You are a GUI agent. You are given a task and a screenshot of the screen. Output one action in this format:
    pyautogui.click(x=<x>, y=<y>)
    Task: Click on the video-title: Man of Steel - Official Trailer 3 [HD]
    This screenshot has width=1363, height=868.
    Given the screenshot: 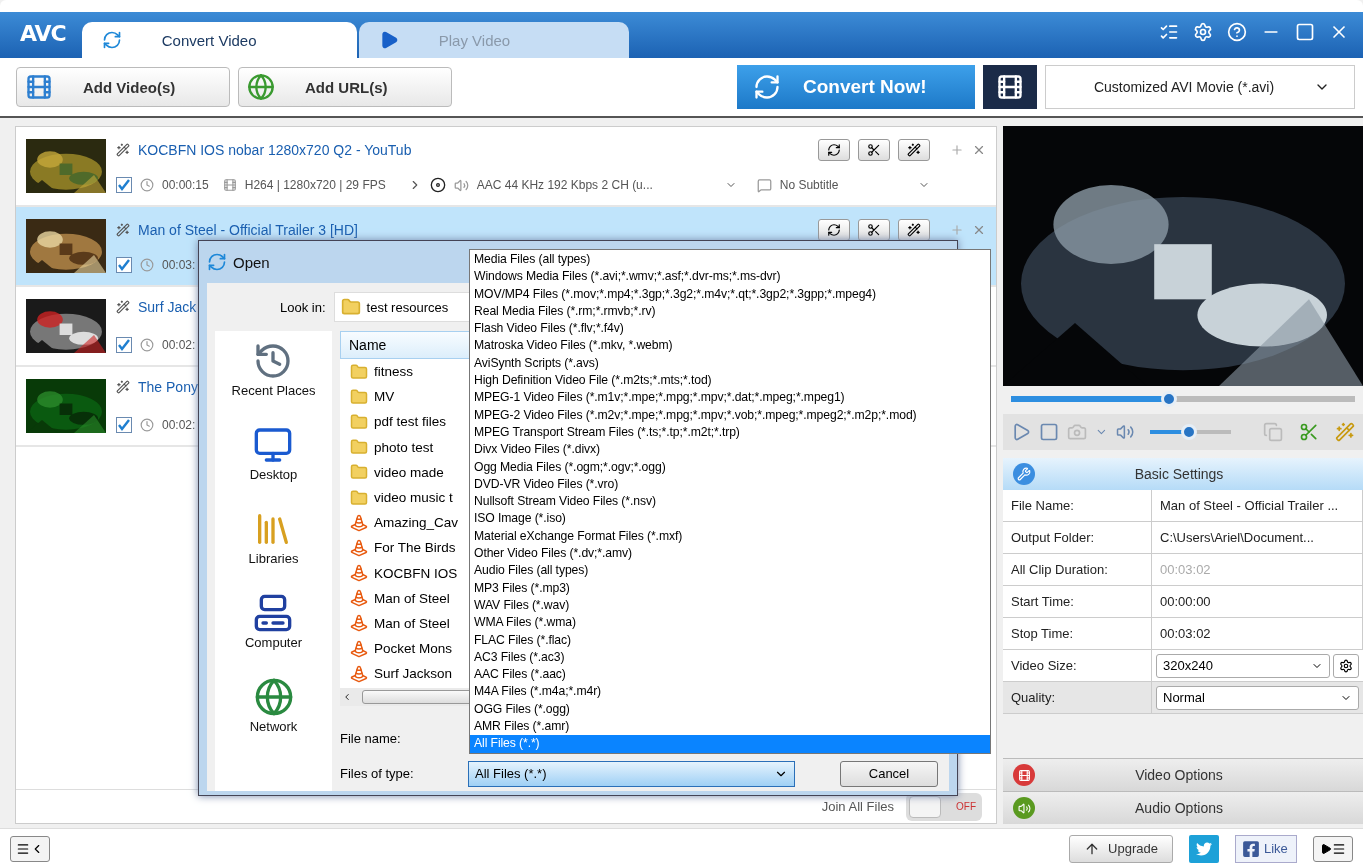 What is the action you would take?
    pyautogui.click(x=248, y=230)
    